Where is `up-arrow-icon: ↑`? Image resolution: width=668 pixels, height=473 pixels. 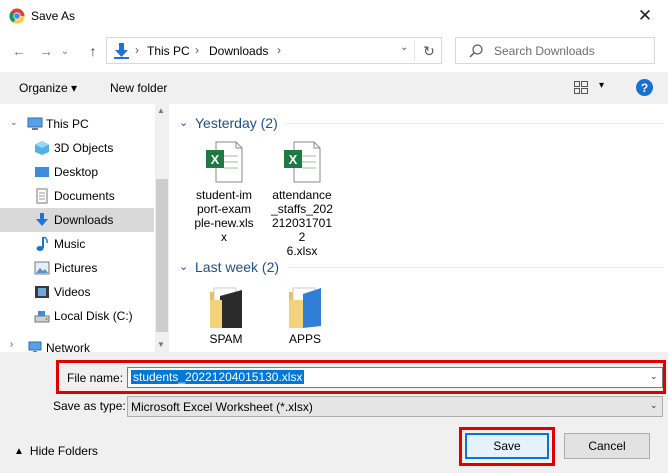
up-arrow-icon: ↑ is located at coordinates (93, 51).